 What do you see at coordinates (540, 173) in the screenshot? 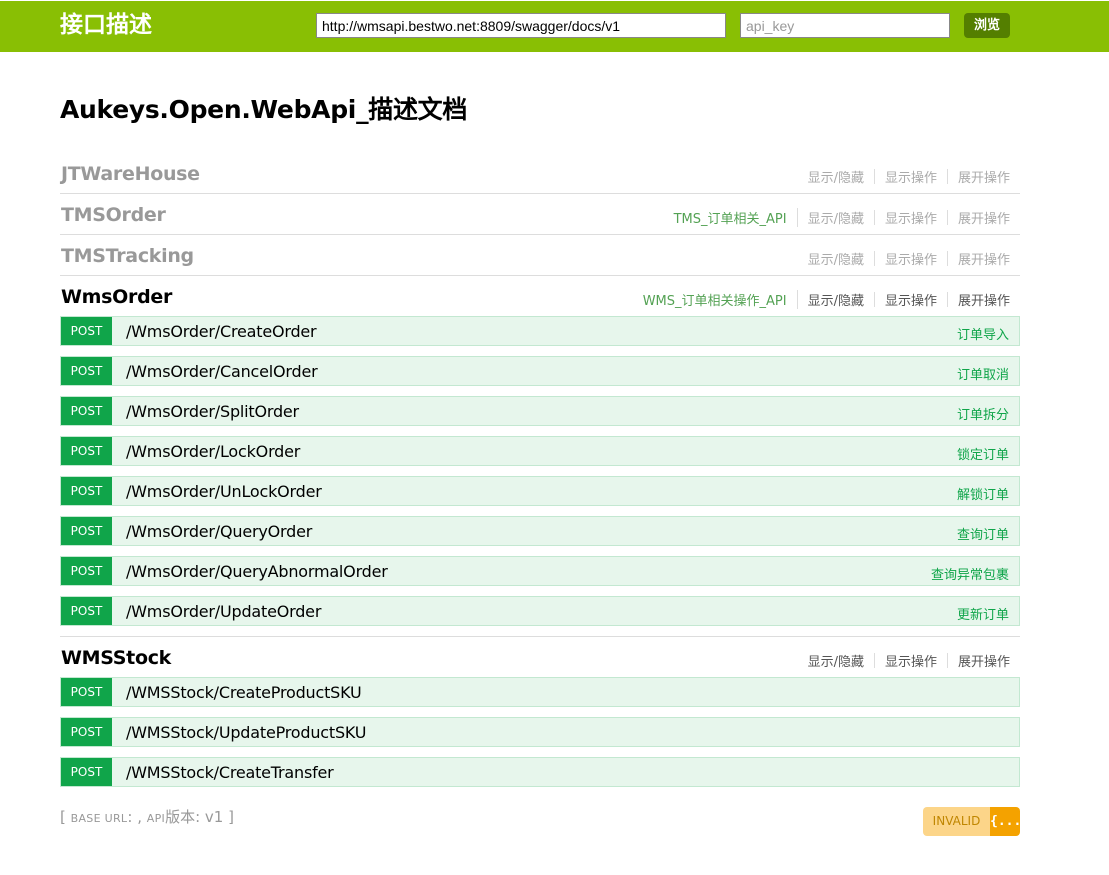
I see `resource-jtwarehouse: JTWareHouse 显示/隐藏 显示操作 展开操作` at bounding box center [540, 173].